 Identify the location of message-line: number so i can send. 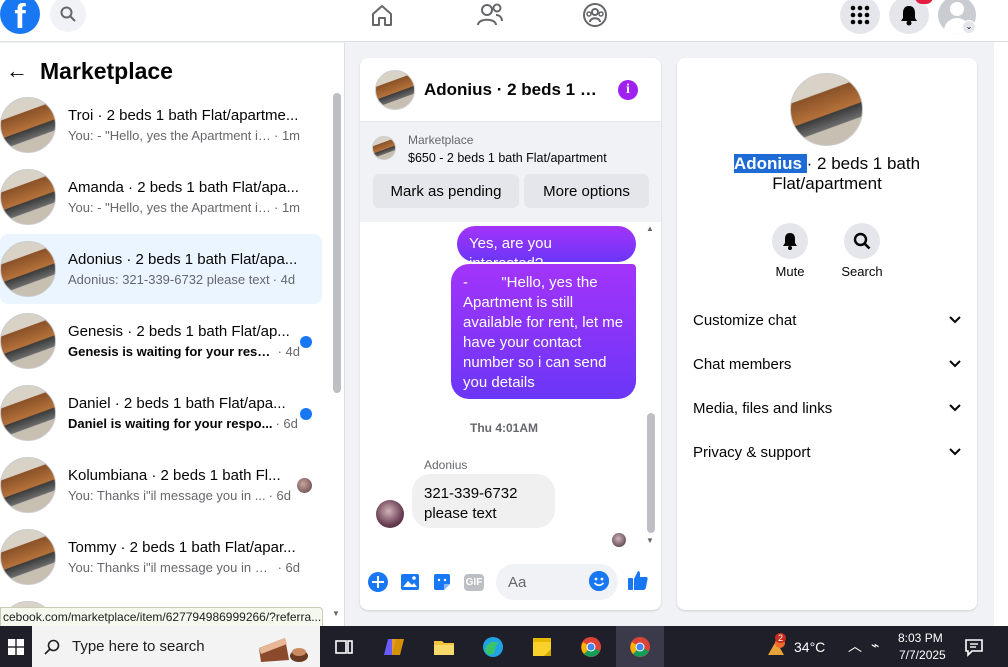
(535, 362).